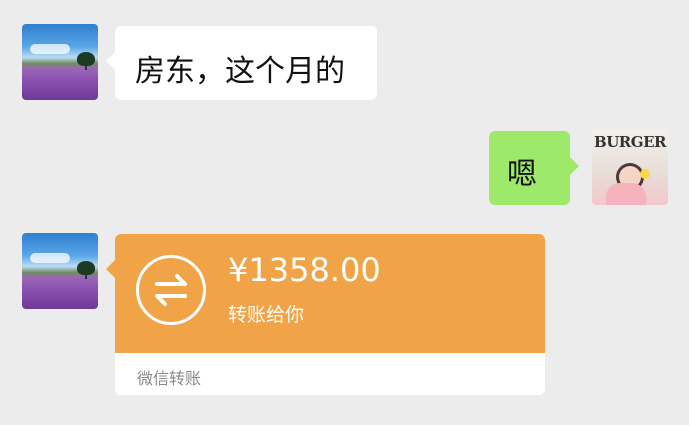 This screenshot has height=425, width=689. Describe the element at coordinates (169, 378) in the screenshot. I see `transfer-footer-label: 微信转账` at that location.